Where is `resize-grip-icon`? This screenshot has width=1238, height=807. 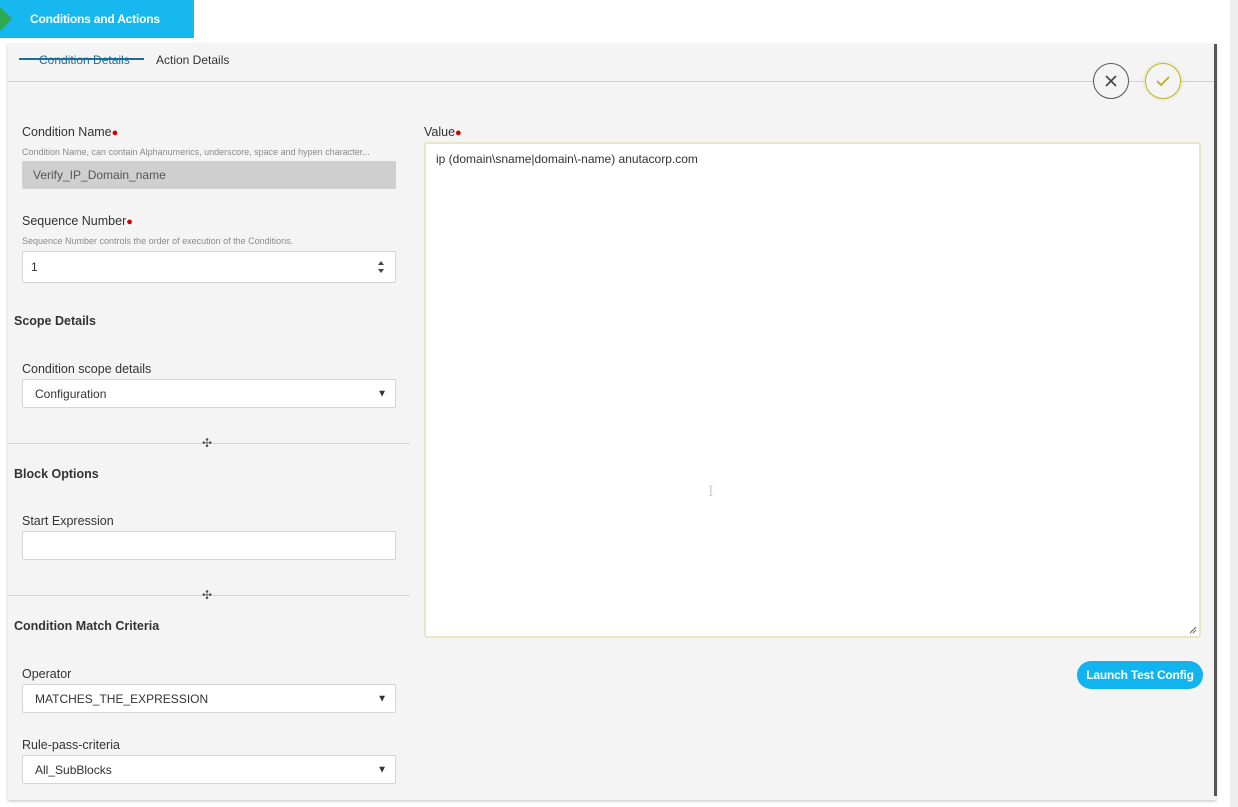 resize-grip-icon is located at coordinates (1193, 630).